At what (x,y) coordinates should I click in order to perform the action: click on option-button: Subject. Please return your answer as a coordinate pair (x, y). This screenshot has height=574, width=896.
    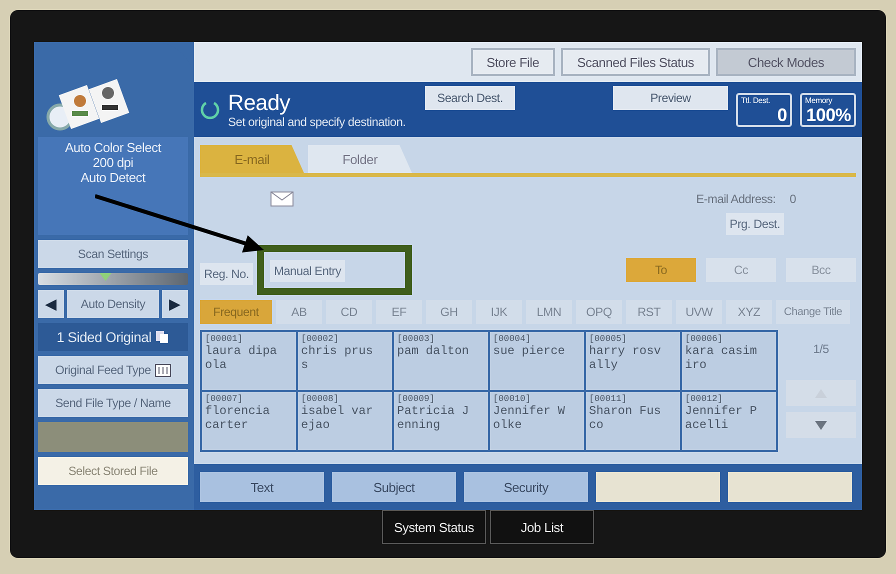
    Looking at the image, I should click on (394, 487).